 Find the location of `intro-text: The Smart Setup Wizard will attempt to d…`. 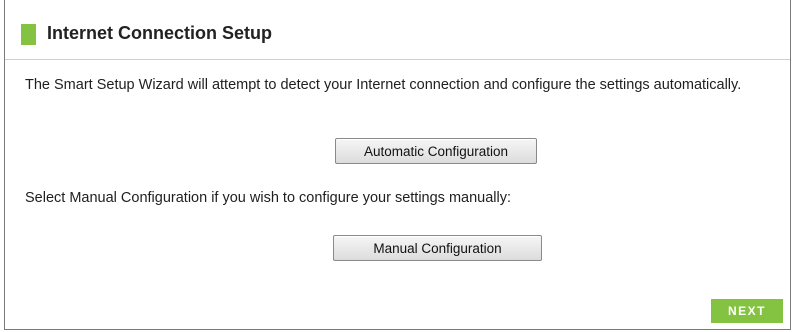

intro-text: The Smart Setup Wizard will attempt to d… is located at coordinates (383, 85).